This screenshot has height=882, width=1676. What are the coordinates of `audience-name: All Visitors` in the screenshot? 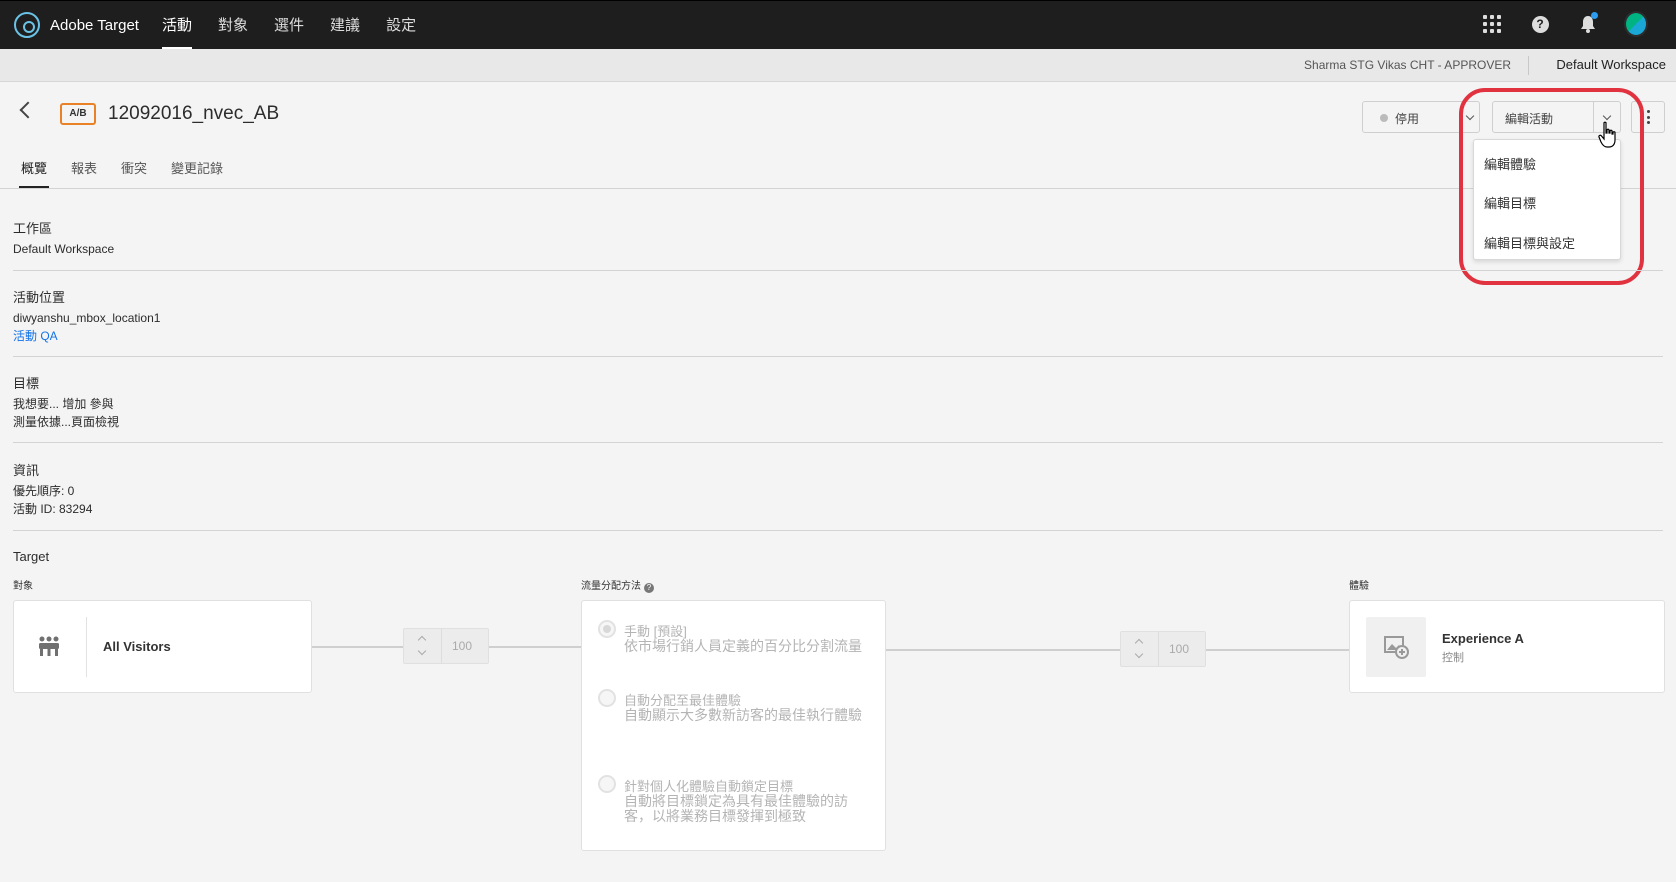 It's located at (137, 646).